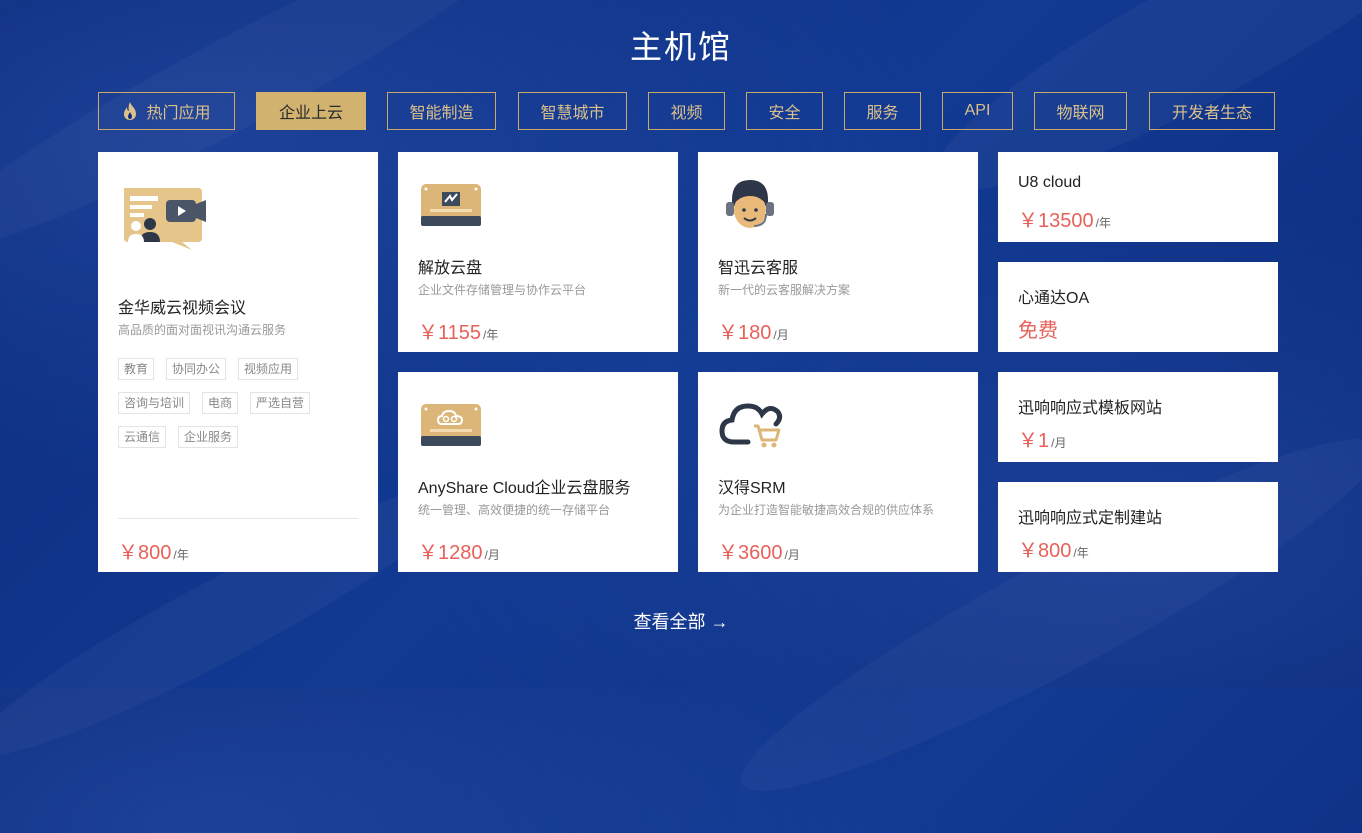  Describe the element at coordinates (572, 113) in the screenshot. I see `tab-label: 智慧城市` at that location.